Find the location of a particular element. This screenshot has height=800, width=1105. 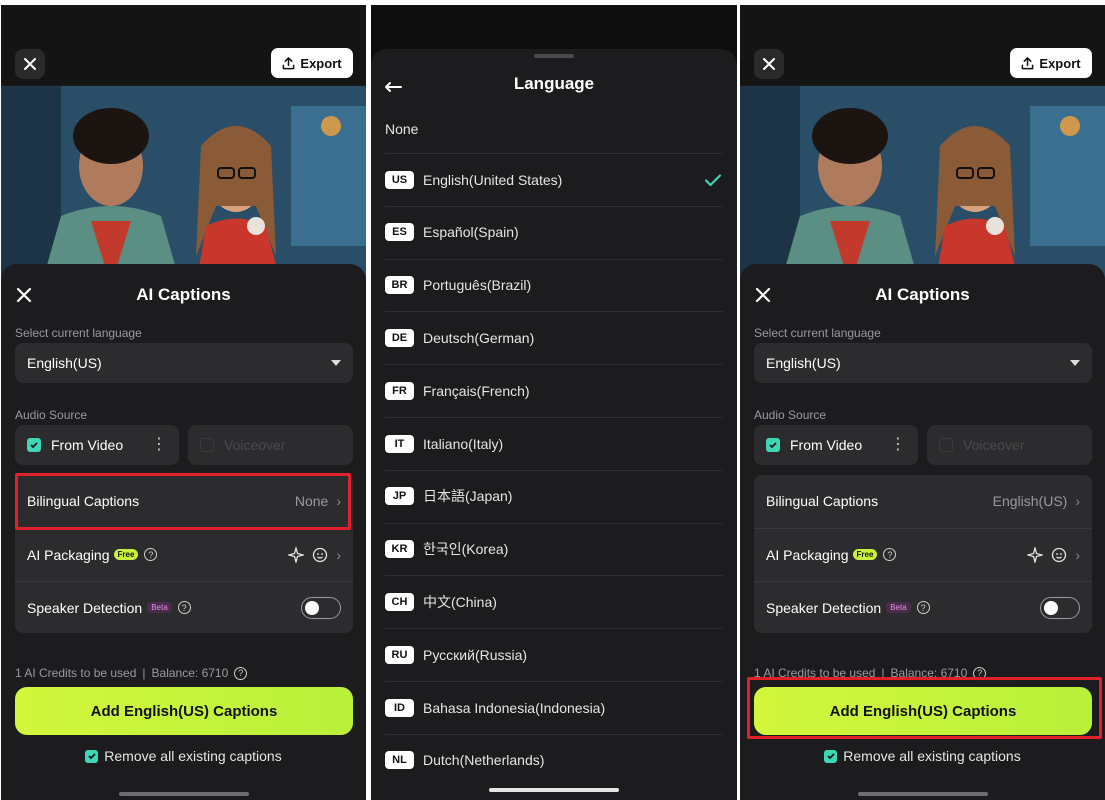

language-option: JP 日本語(Japan) is located at coordinates (554, 495).